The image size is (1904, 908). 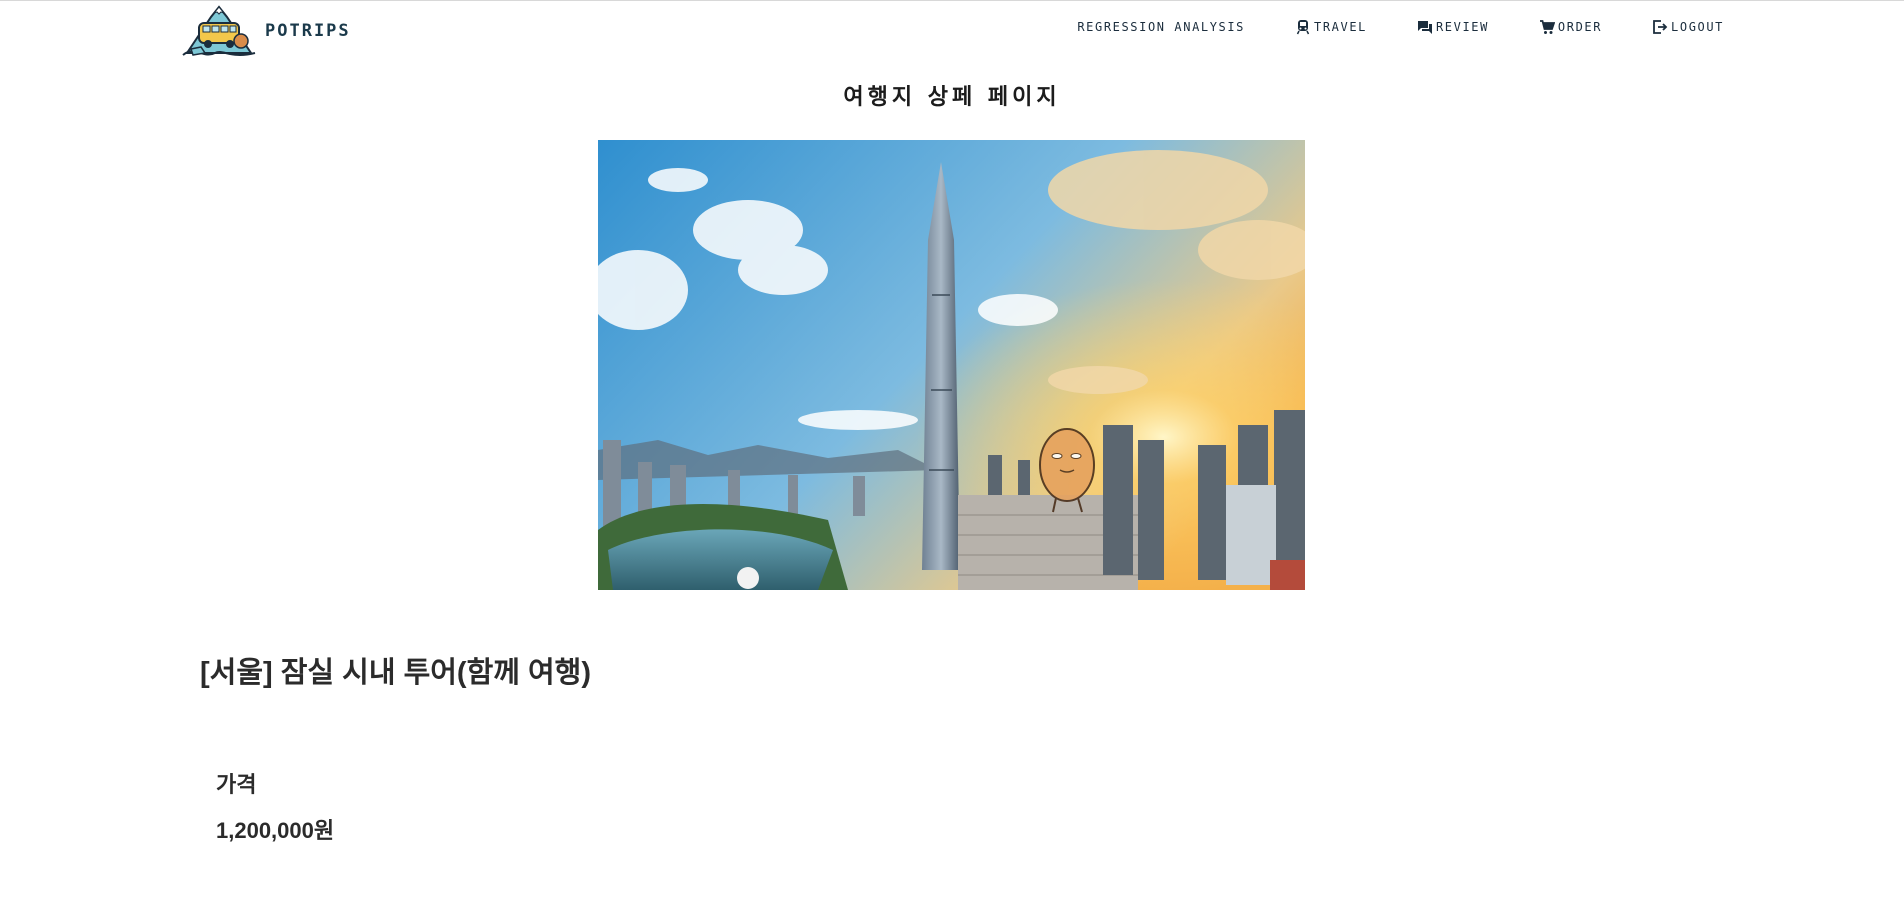 What do you see at coordinates (1462, 27) in the screenshot?
I see `nav-review-label: REVIEW` at bounding box center [1462, 27].